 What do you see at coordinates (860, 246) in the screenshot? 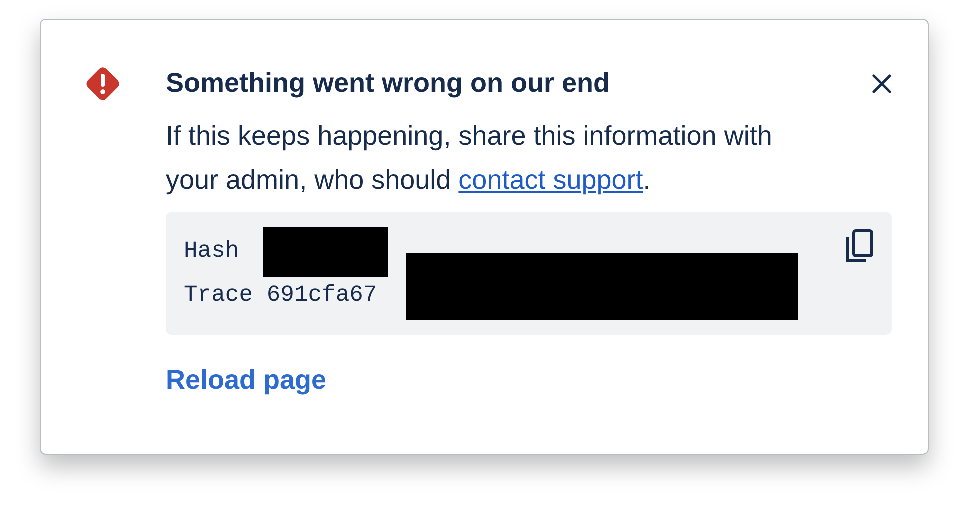
I see `copy-icon` at bounding box center [860, 246].